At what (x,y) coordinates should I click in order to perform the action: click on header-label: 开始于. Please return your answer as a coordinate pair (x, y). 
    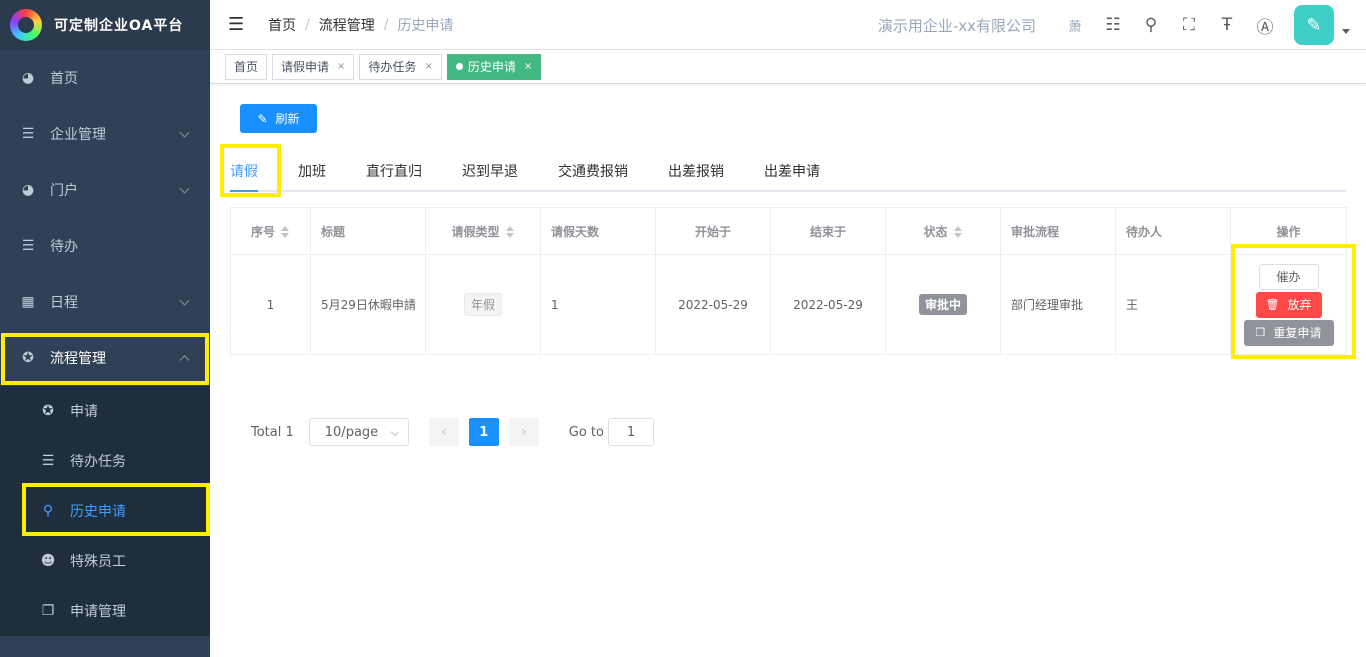
    Looking at the image, I should click on (712, 231).